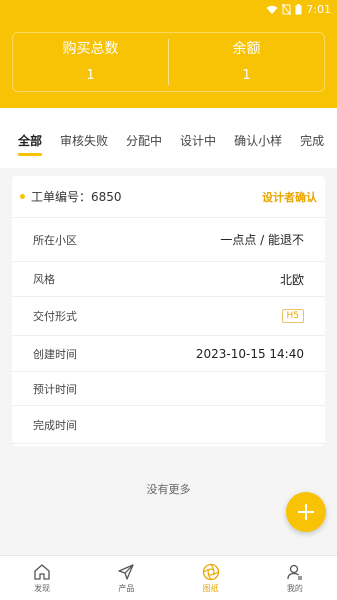  What do you see at coordinates (291, 279) in the screenshot?
I see `row-value: 北欧` at bounding box center [291, 279].